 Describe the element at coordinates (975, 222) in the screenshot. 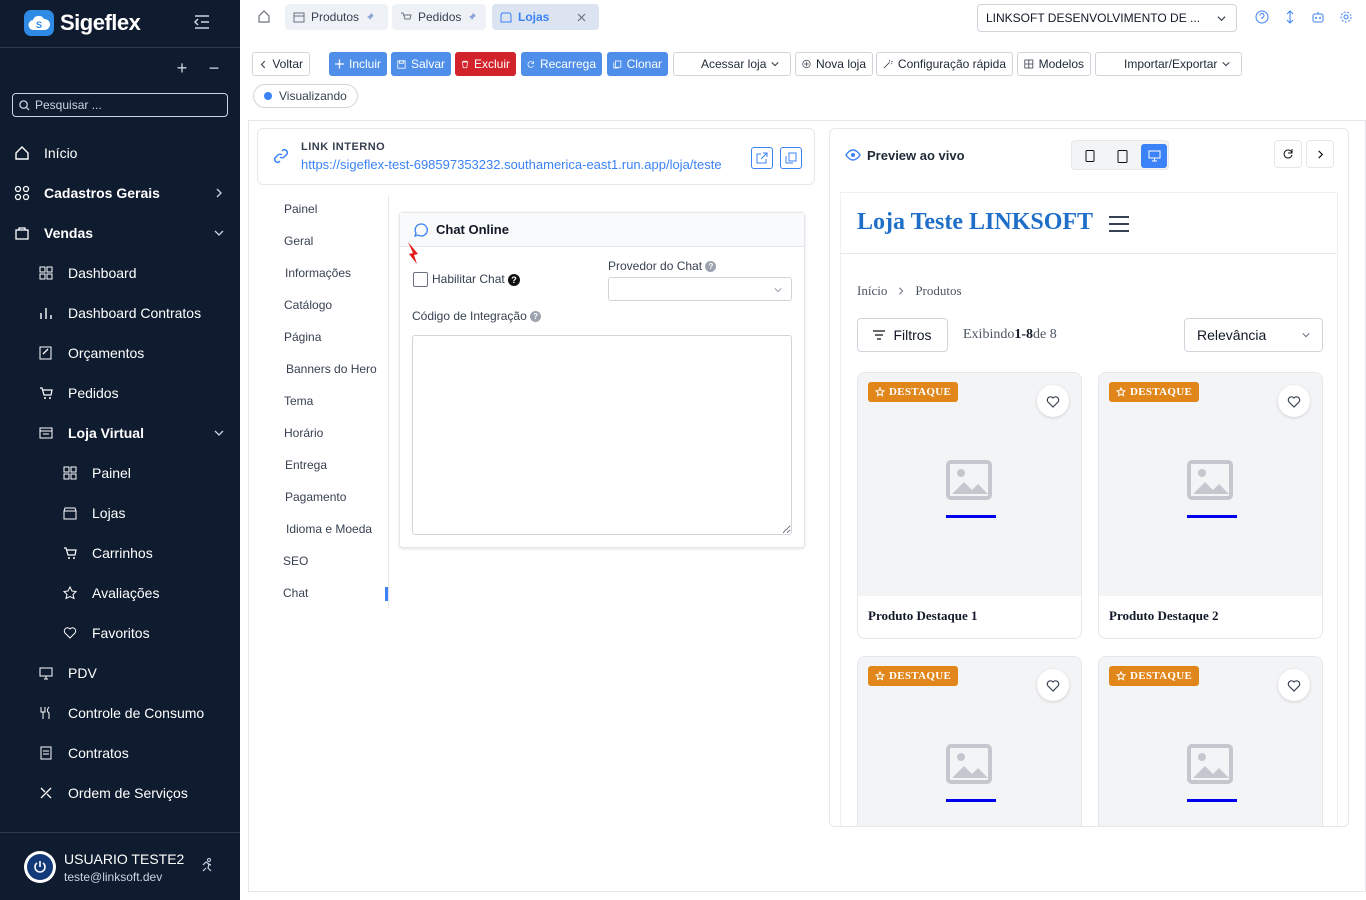

I see `store-name: Loja Teste LINKSOFT` at that location.